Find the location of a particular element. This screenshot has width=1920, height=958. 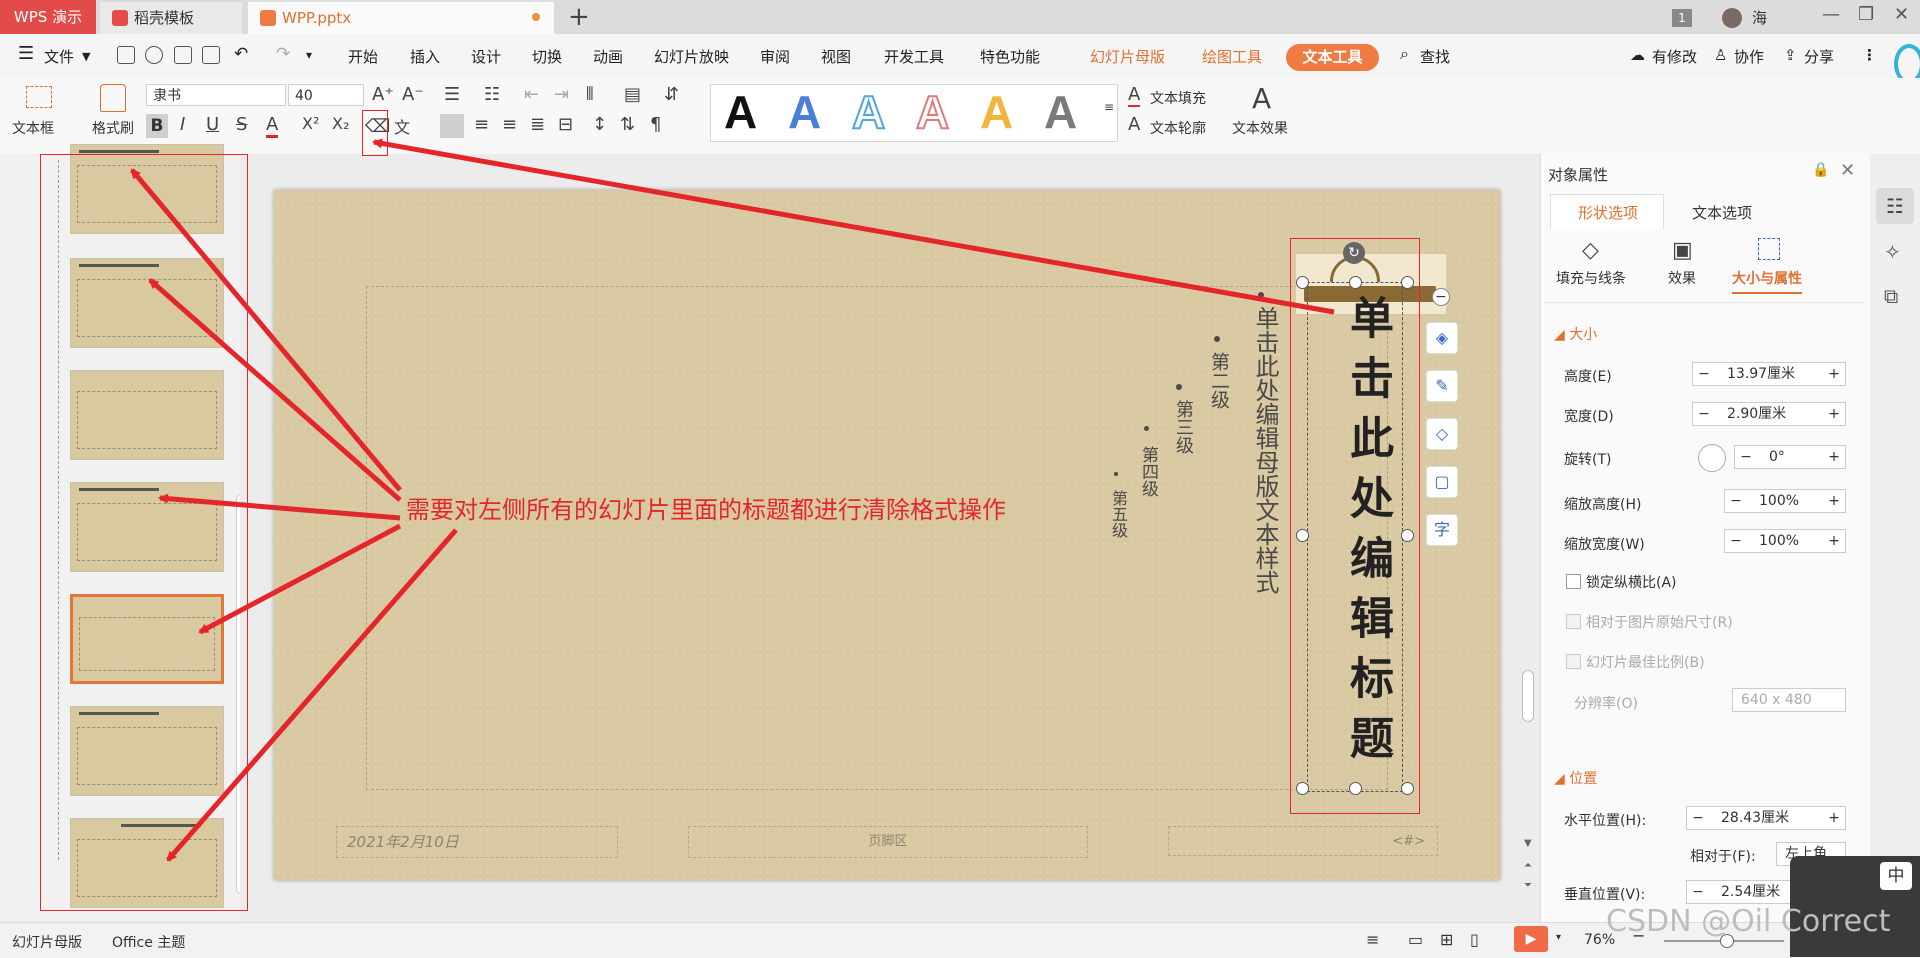

watermark-text: CSDN @Oil Correct is located at coordinates (1748, 921).